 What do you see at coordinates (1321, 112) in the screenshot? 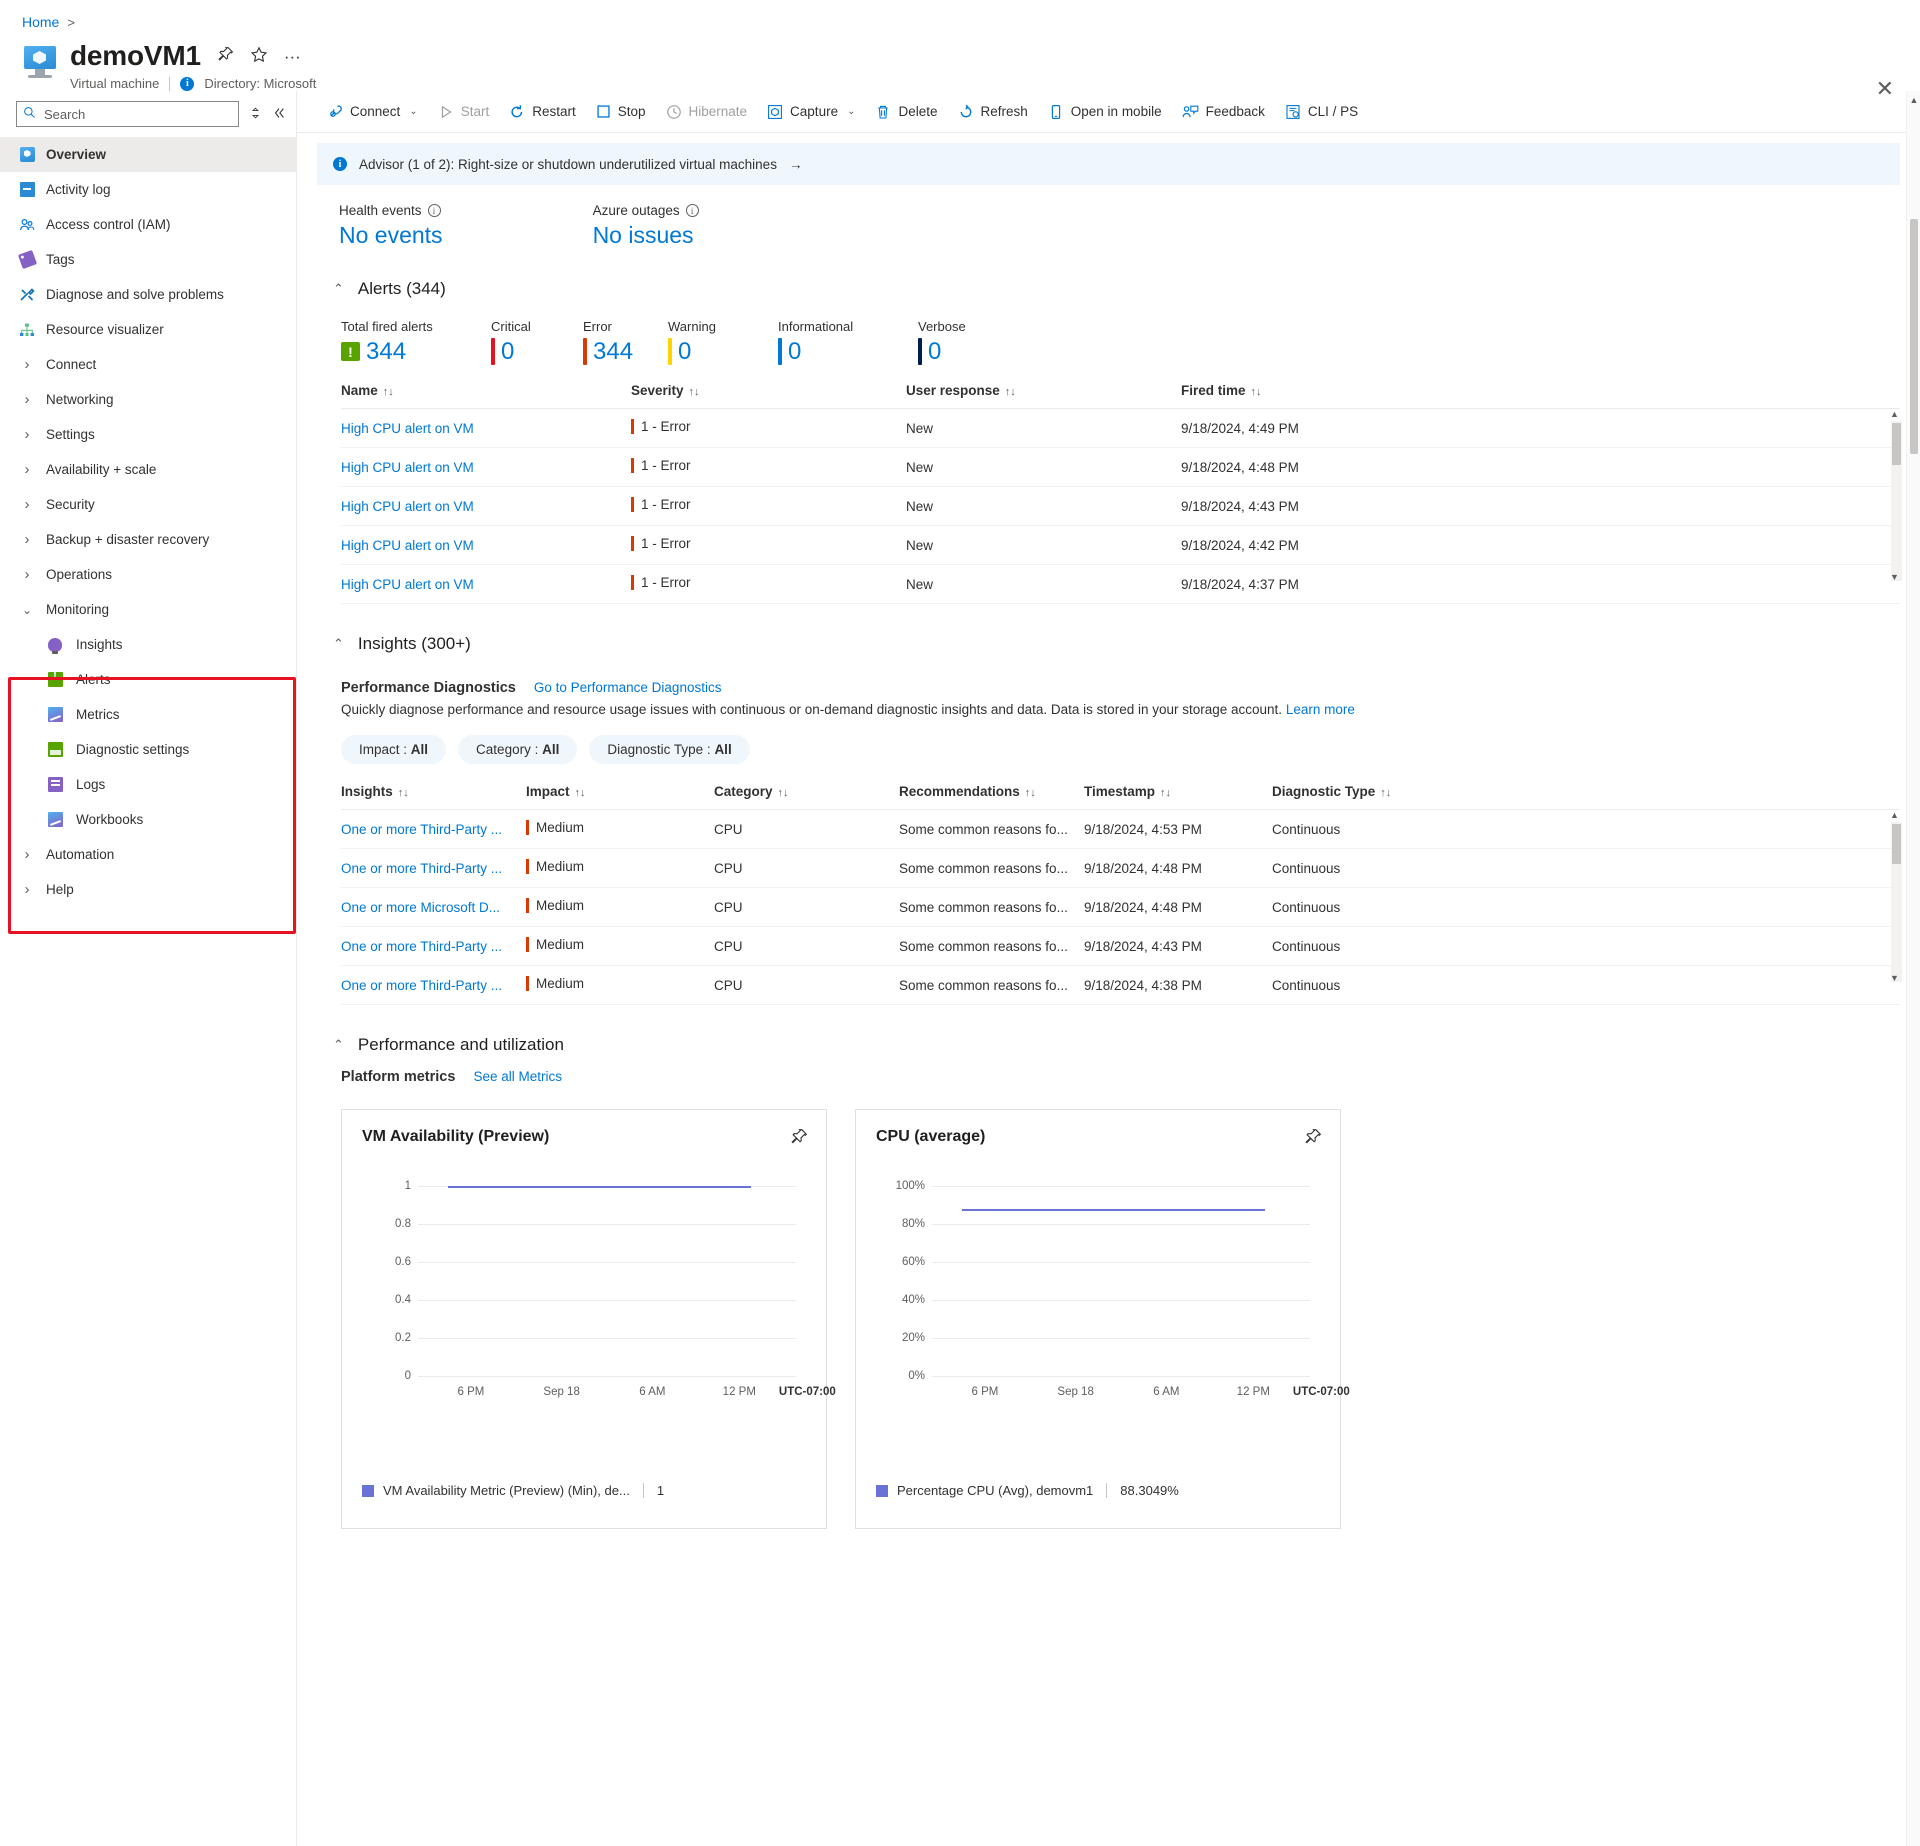
I see `cli-ps-button: CLI / PS` at bounding box center [1321, 112].